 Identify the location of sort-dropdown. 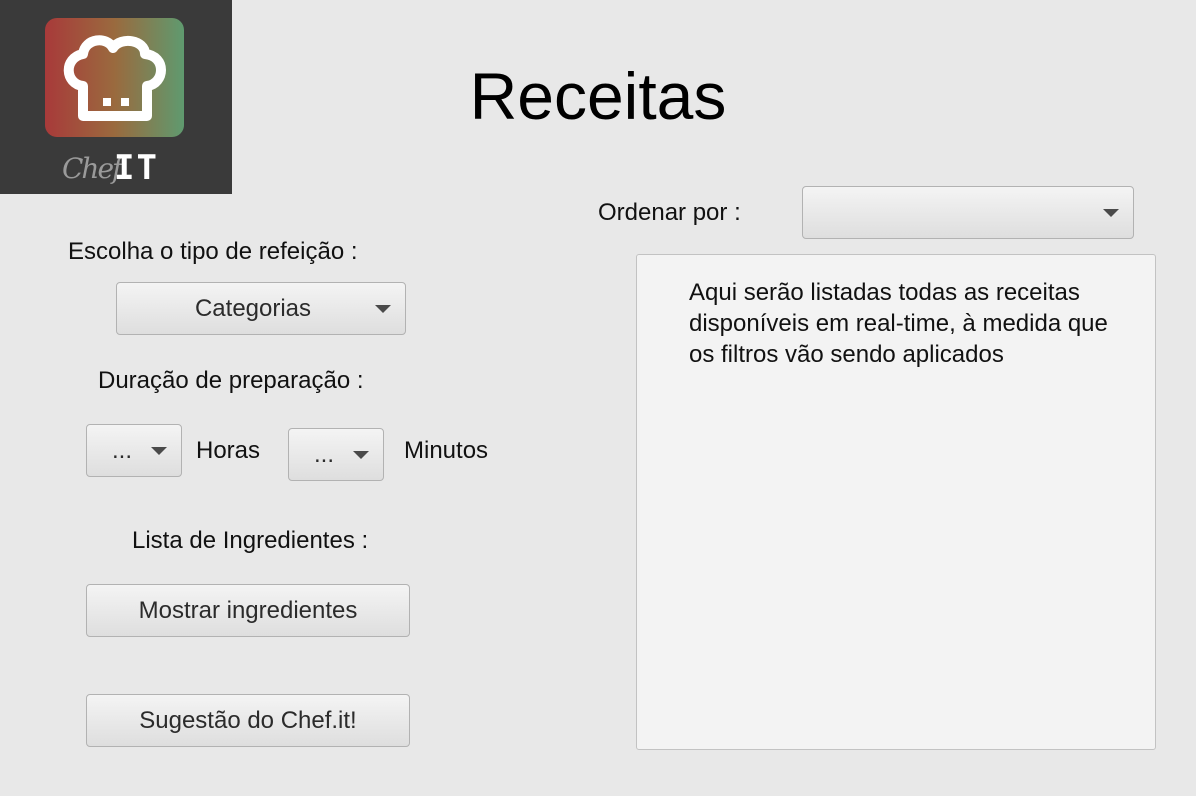
(968, 212).